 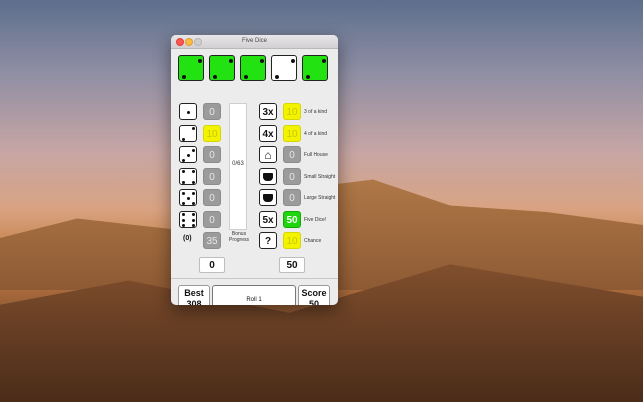 What do you see at coordinates (292, 111) in the screenshot?
I see `lower-score-1: 10` at bounding box center [292, 111].